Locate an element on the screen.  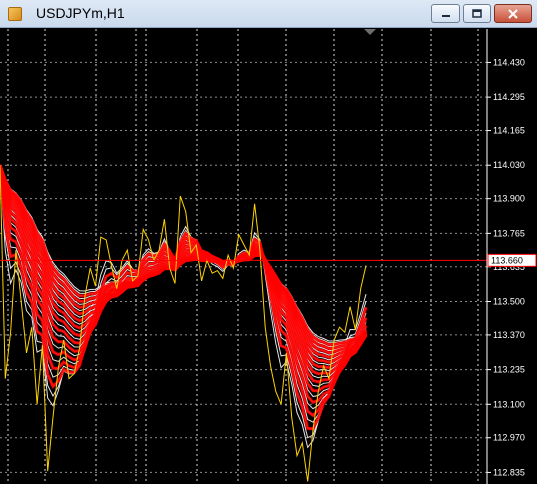
minimize-icon is located at coordinates (445, 15).